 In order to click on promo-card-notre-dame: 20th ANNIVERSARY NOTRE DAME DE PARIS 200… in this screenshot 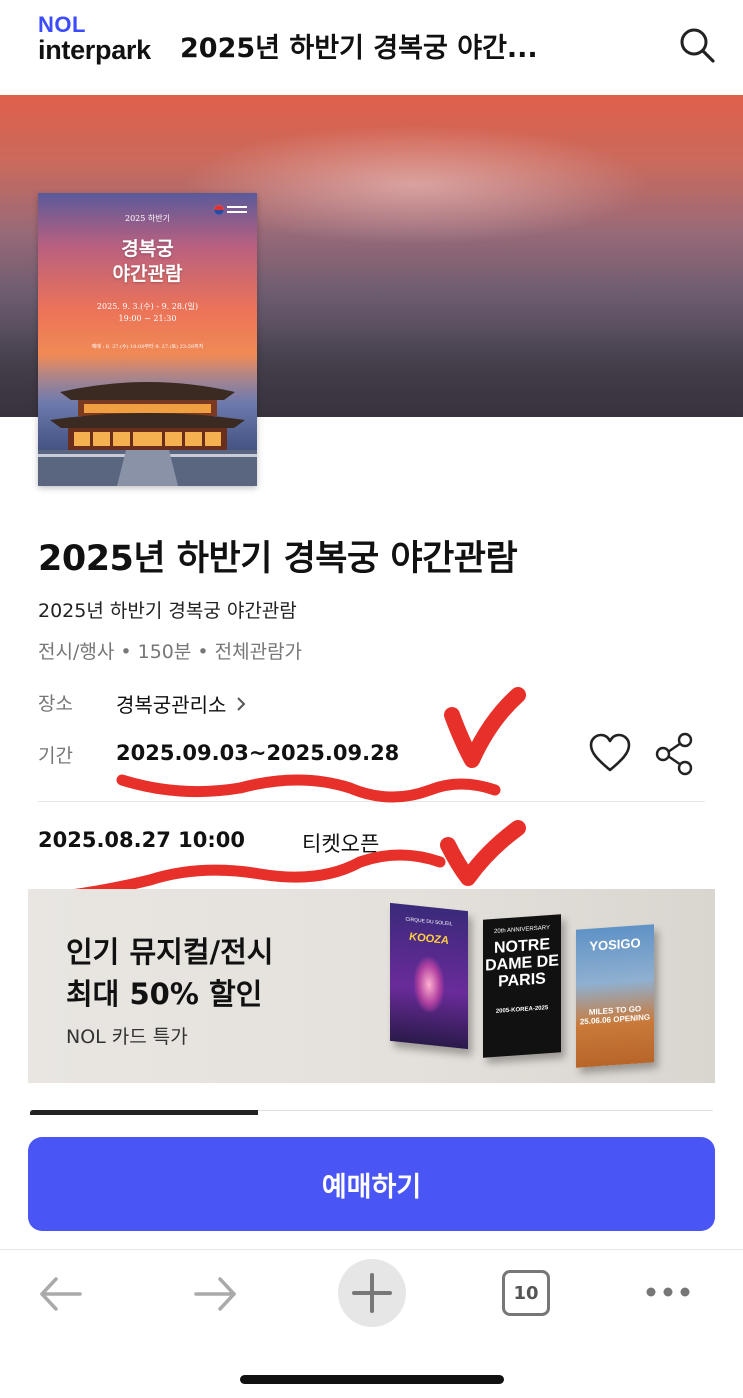, I will do `click(522, 986)`.